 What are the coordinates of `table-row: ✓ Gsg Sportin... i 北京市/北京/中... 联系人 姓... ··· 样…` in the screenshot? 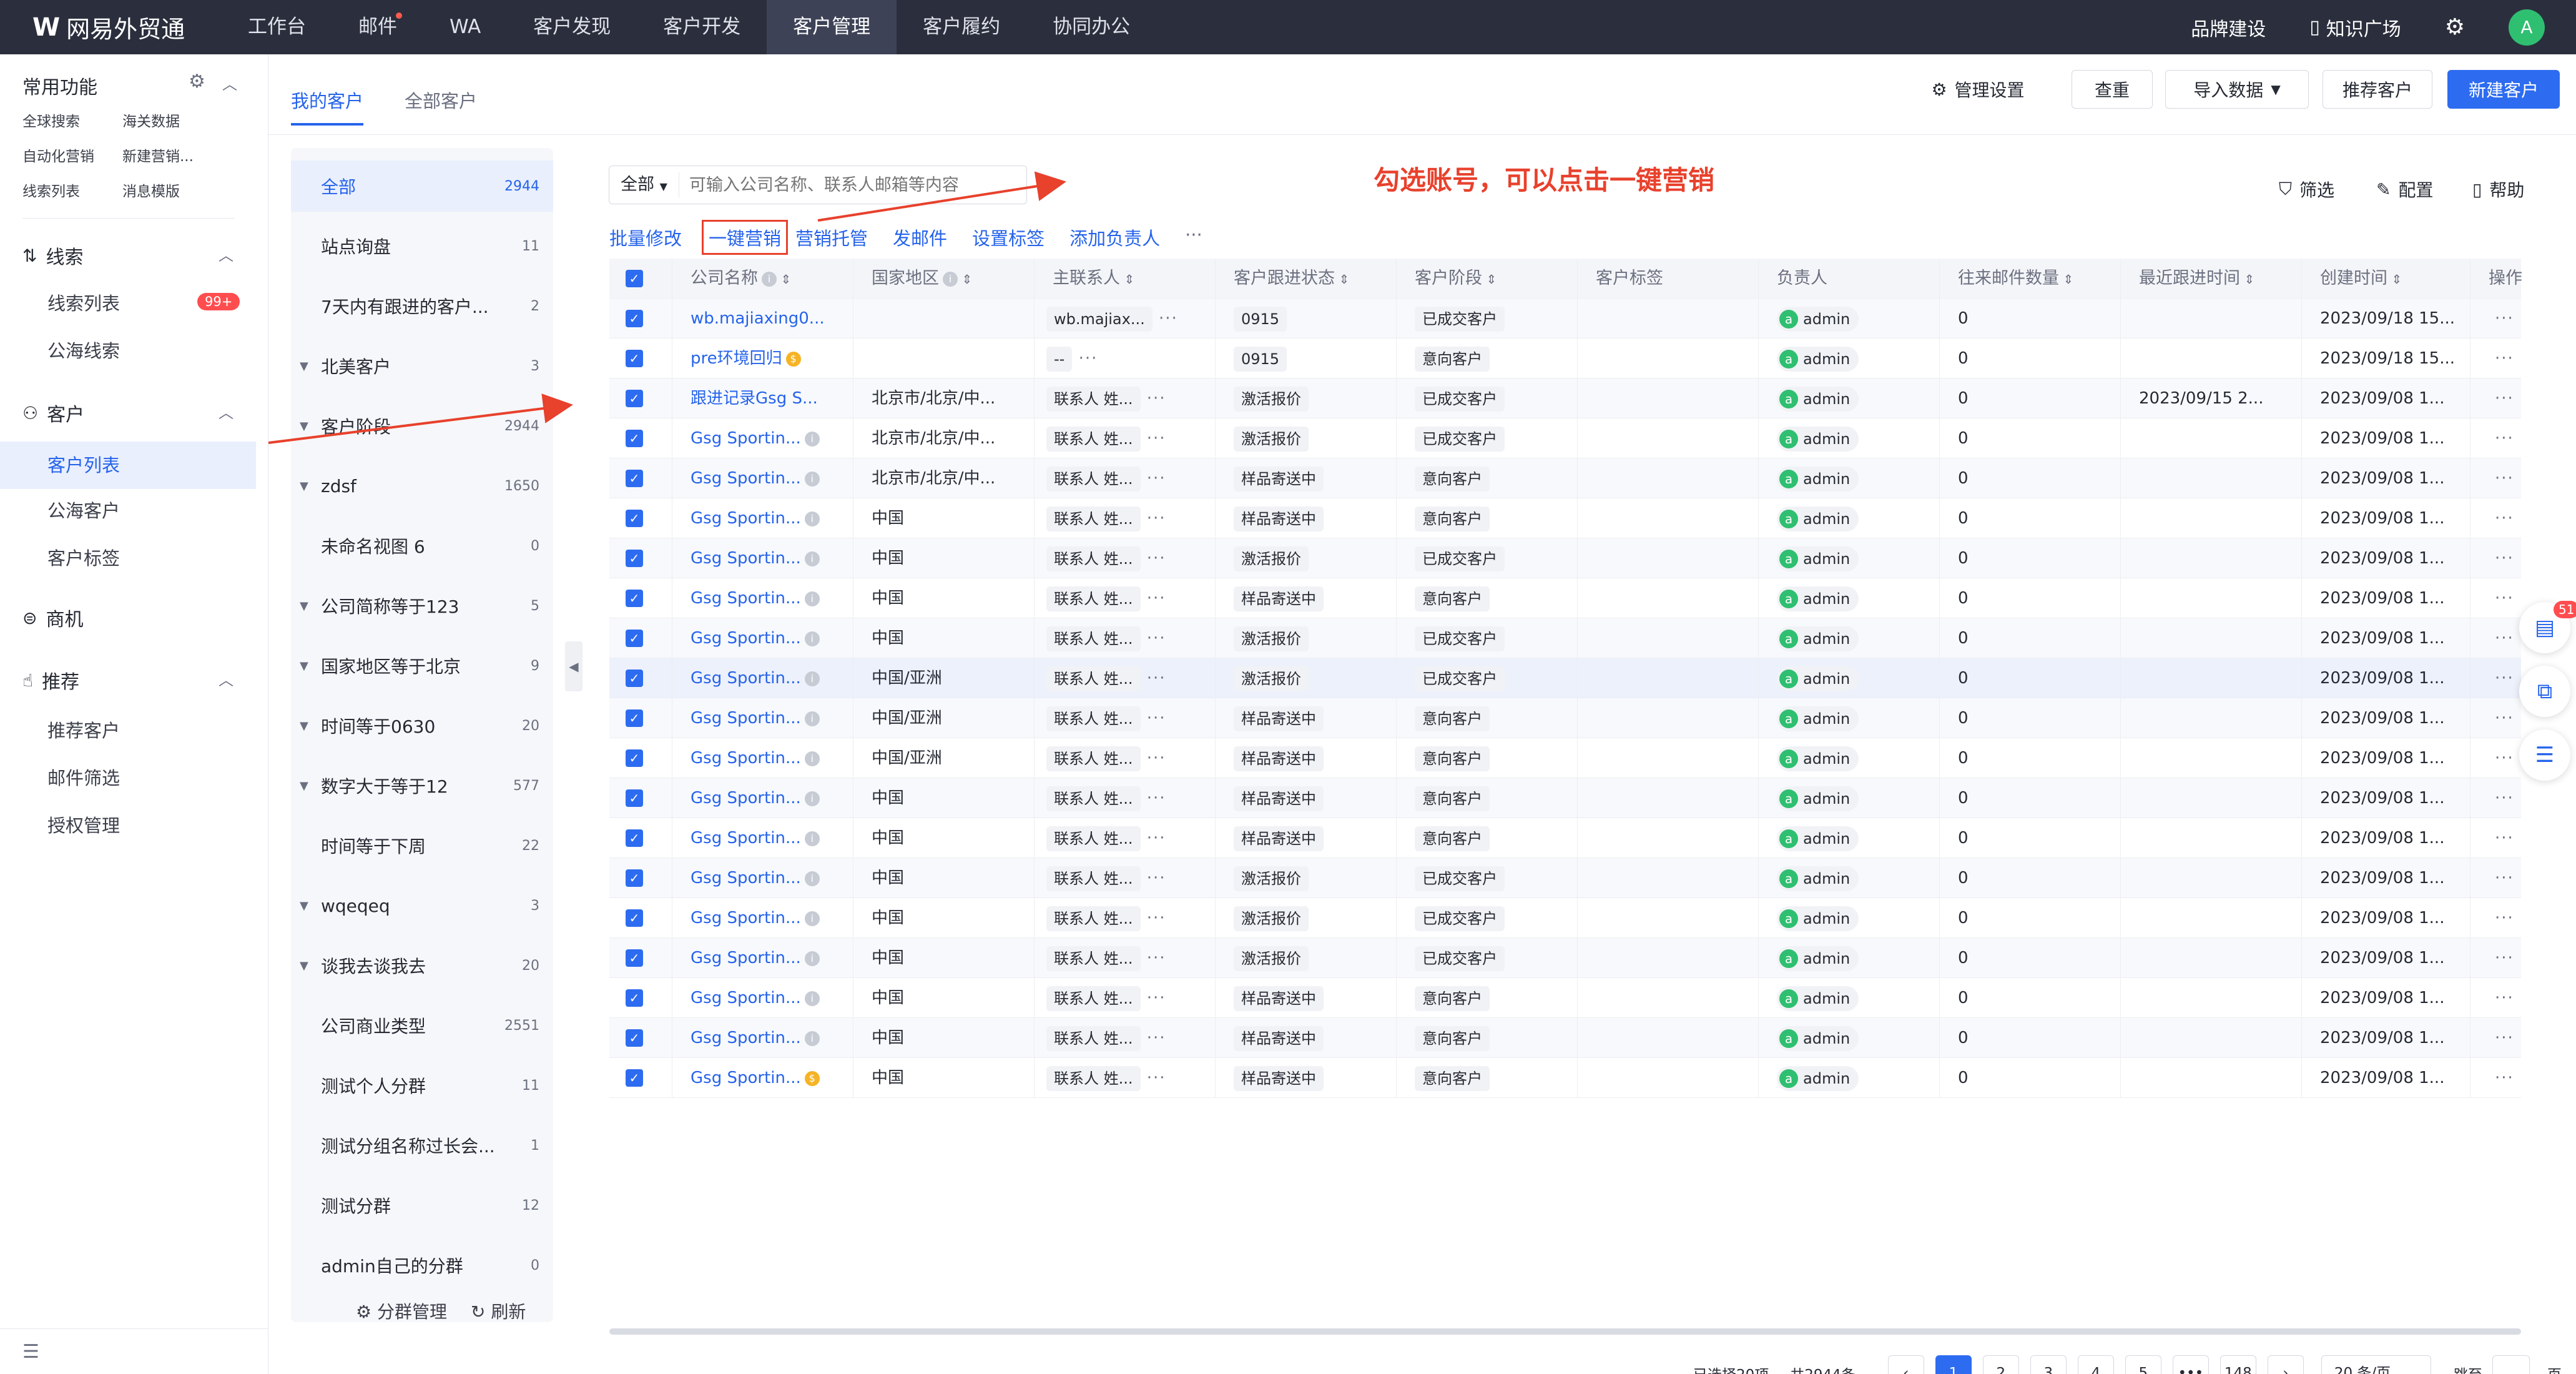 It's located at (1565, 478).